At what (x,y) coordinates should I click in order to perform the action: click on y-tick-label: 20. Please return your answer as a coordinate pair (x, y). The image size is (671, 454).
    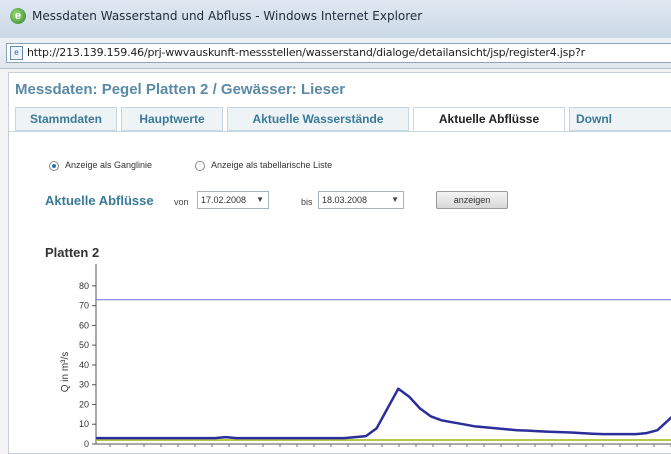
    Looking at the image, I should click on (84, 404).